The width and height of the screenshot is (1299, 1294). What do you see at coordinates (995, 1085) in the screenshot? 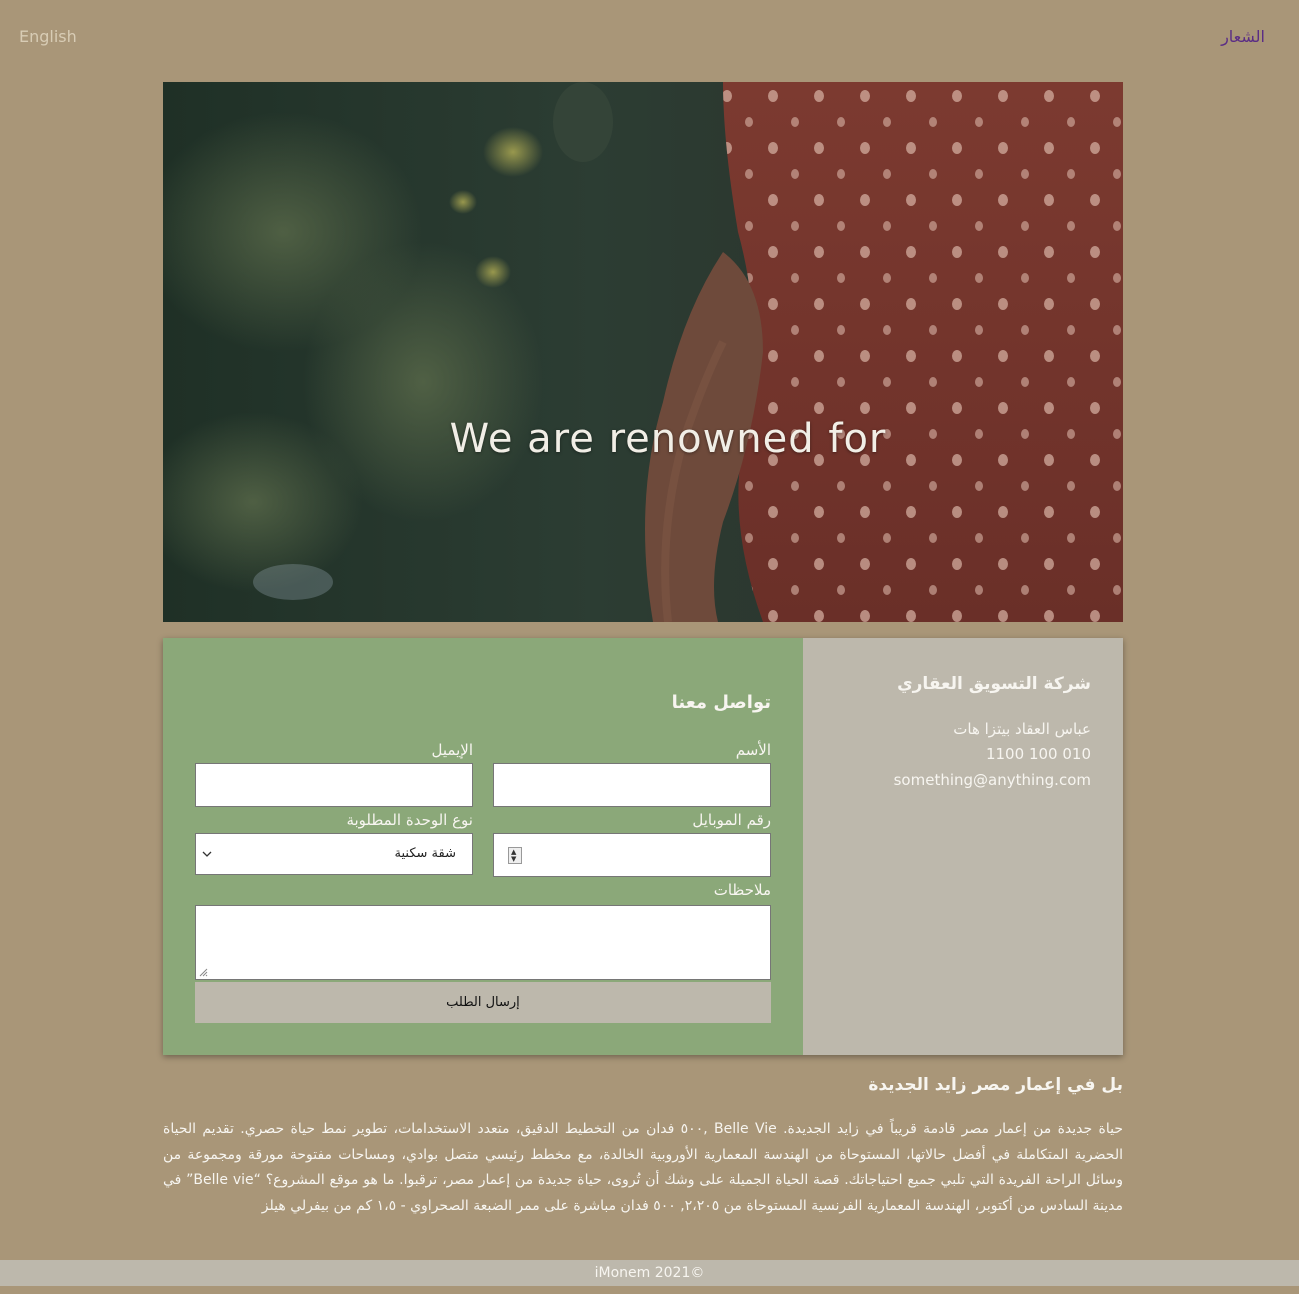
I see `about-title: بل في إعمار مصر زايد الجديدة` at bounding box center [995, 1085].